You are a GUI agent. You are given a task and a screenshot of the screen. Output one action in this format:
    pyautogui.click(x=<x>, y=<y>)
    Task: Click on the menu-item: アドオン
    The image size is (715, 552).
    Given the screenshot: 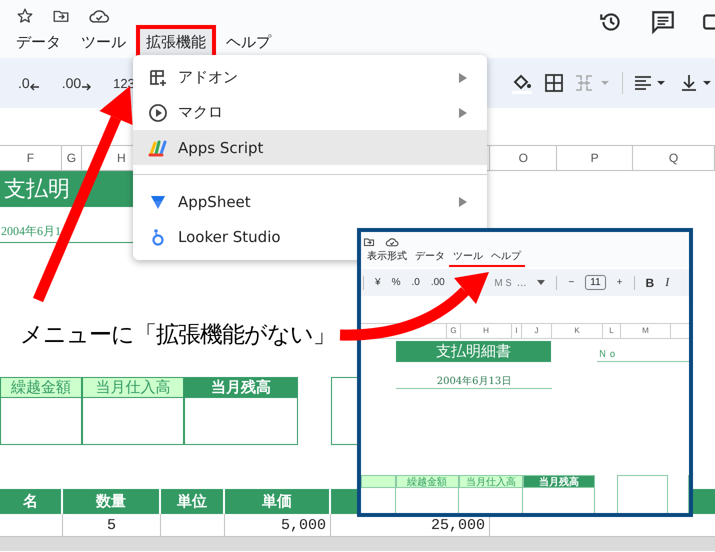 What is the action you would take?
    pyautogui.click(x=310, y=77)
    